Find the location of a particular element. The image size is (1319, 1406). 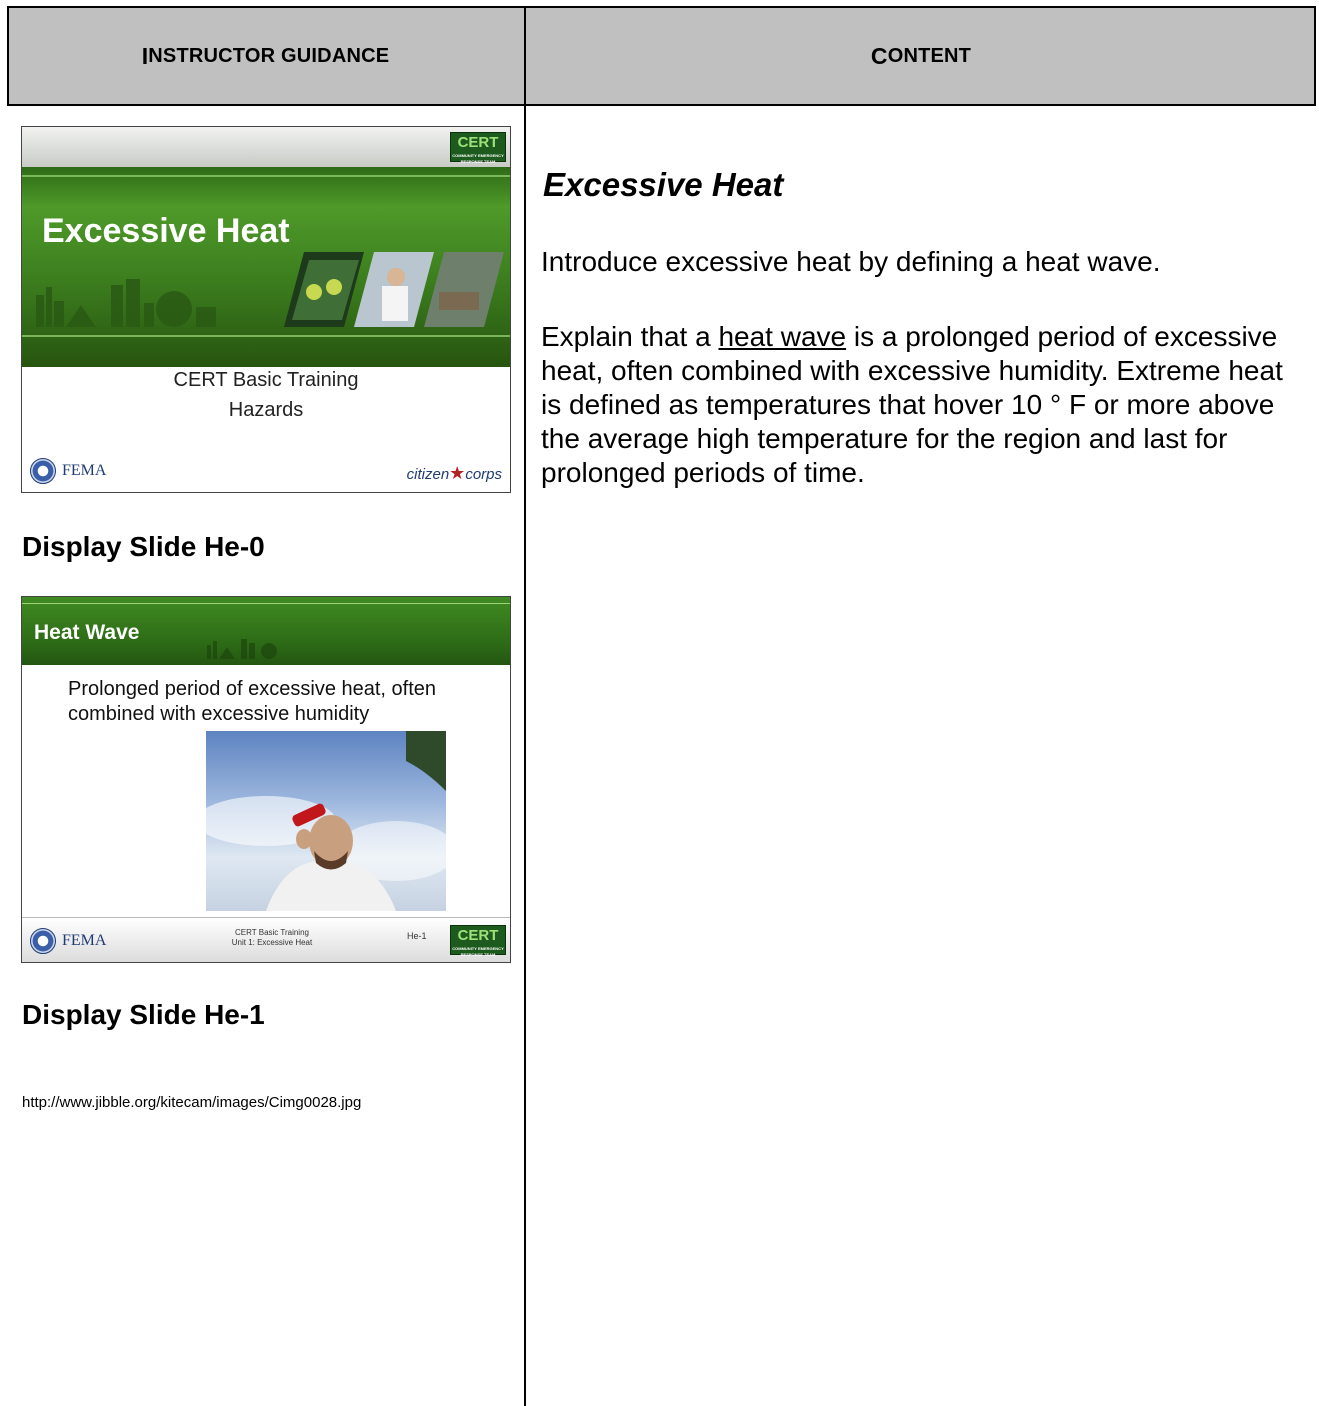

instructor-guidance-header: I NSTRUCTOR GUIDANCE is located at coordinates (265, 55).